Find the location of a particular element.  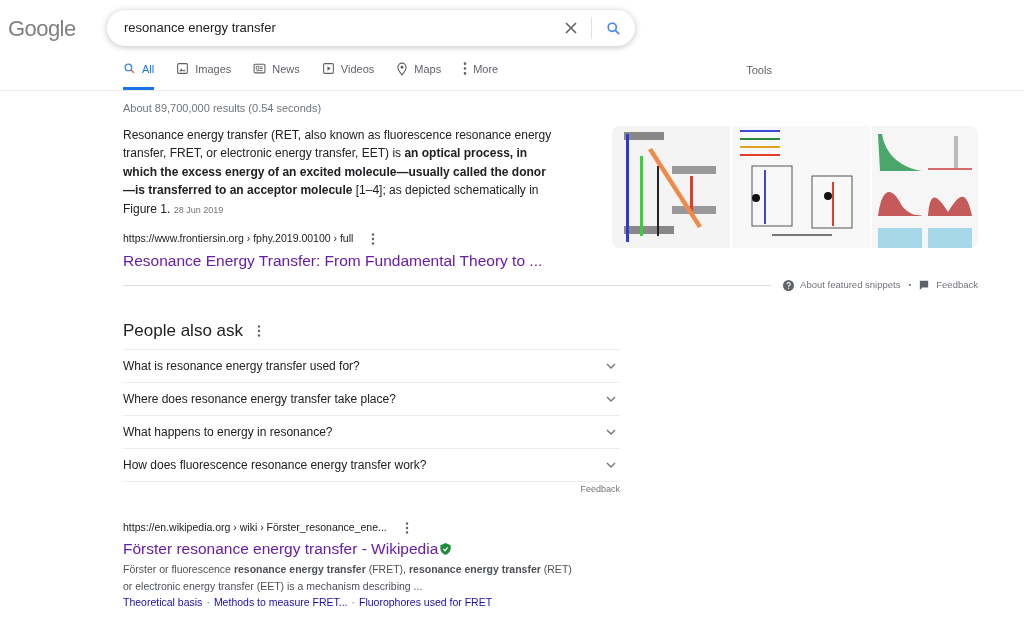

question-row: What happens to energy in resonance? is located at coordinates (371, 432).